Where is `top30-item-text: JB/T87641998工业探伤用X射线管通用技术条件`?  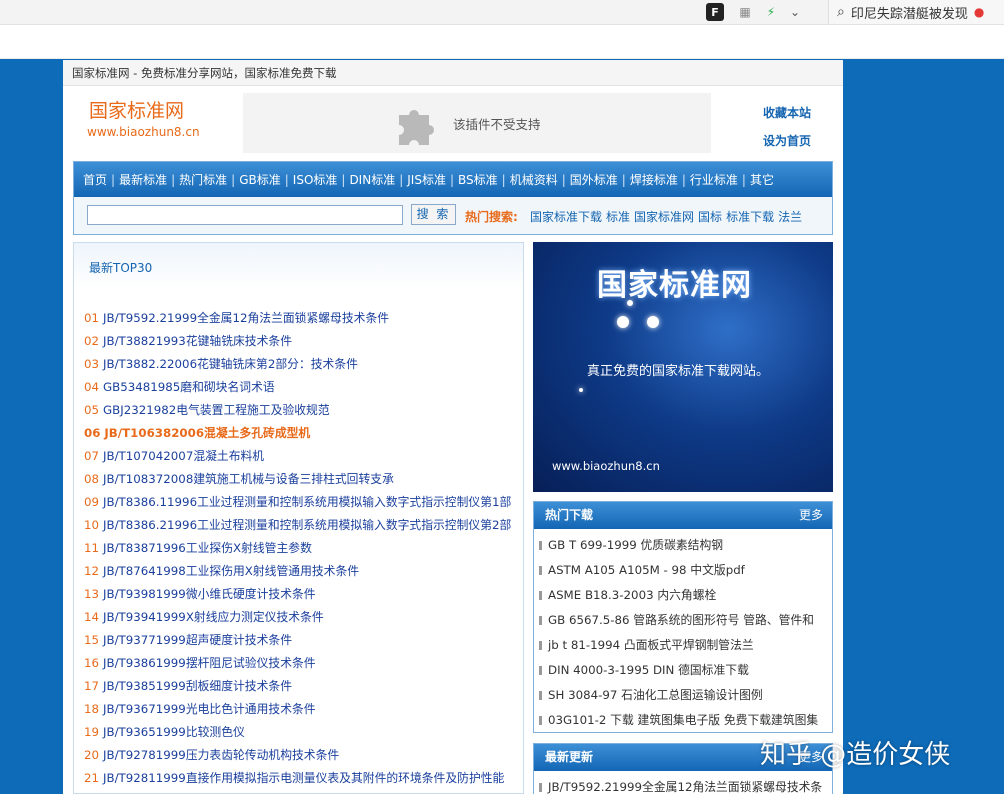 top30-item-text: JB/T87641998工业探伤用X射线管通用技术条件 is located at coordinates (231, 571).